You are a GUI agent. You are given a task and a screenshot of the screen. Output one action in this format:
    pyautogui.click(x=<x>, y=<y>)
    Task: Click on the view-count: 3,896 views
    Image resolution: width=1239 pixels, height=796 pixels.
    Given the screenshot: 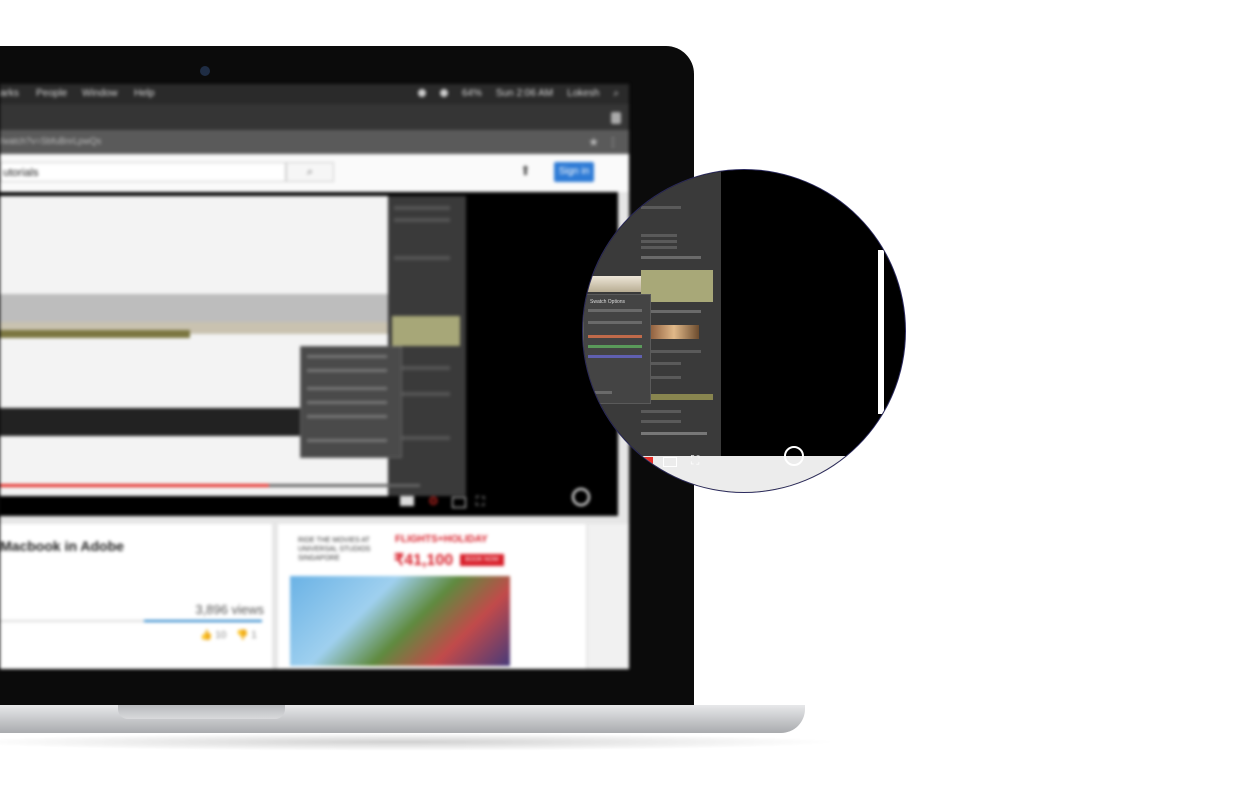 What is the action you would take?
    pyautogui.click(x=229, y=609)
    